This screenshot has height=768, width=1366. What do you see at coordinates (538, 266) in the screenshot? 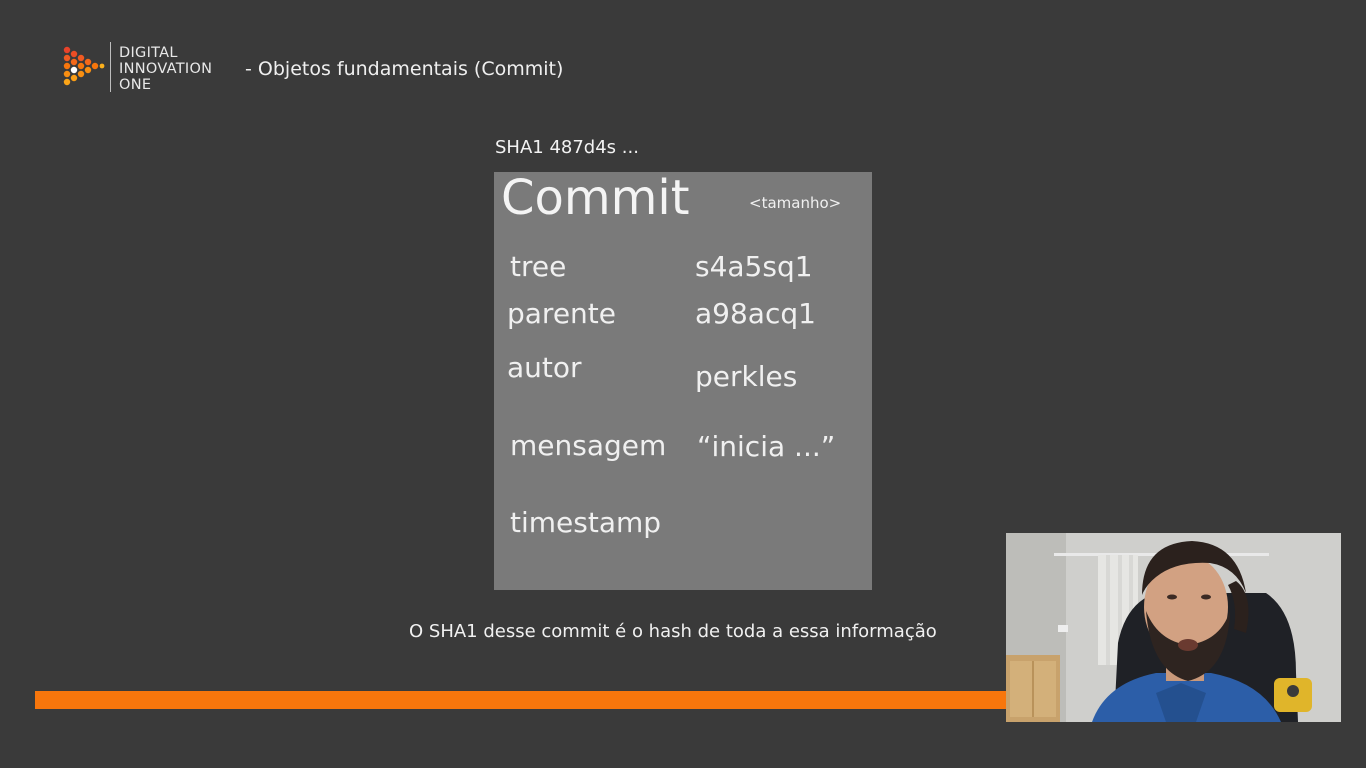
I see `field-label-tree: tree` at bounding box center [538, 266].